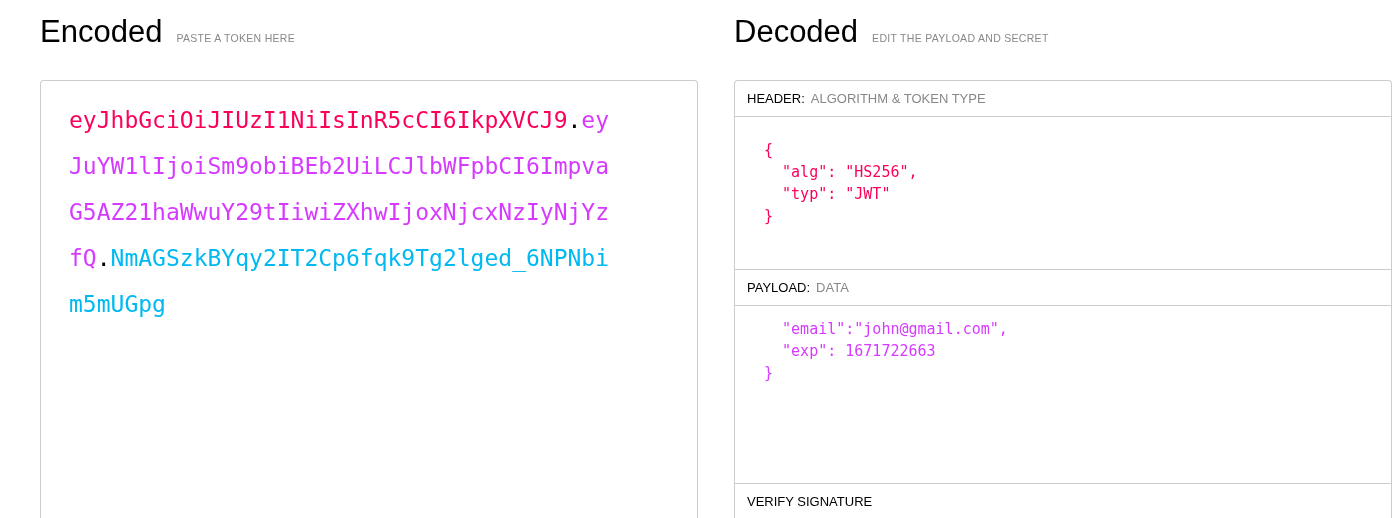  I want to click on panel-label: PAYLOAD:, so click(779, 287).